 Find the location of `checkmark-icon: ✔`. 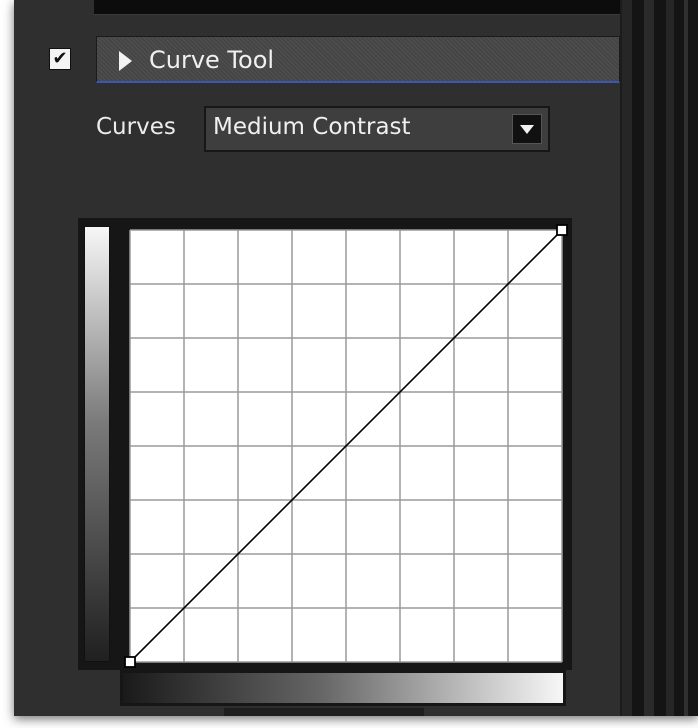

checkmark-icon: ✔ is located at coordinates (60, 58).